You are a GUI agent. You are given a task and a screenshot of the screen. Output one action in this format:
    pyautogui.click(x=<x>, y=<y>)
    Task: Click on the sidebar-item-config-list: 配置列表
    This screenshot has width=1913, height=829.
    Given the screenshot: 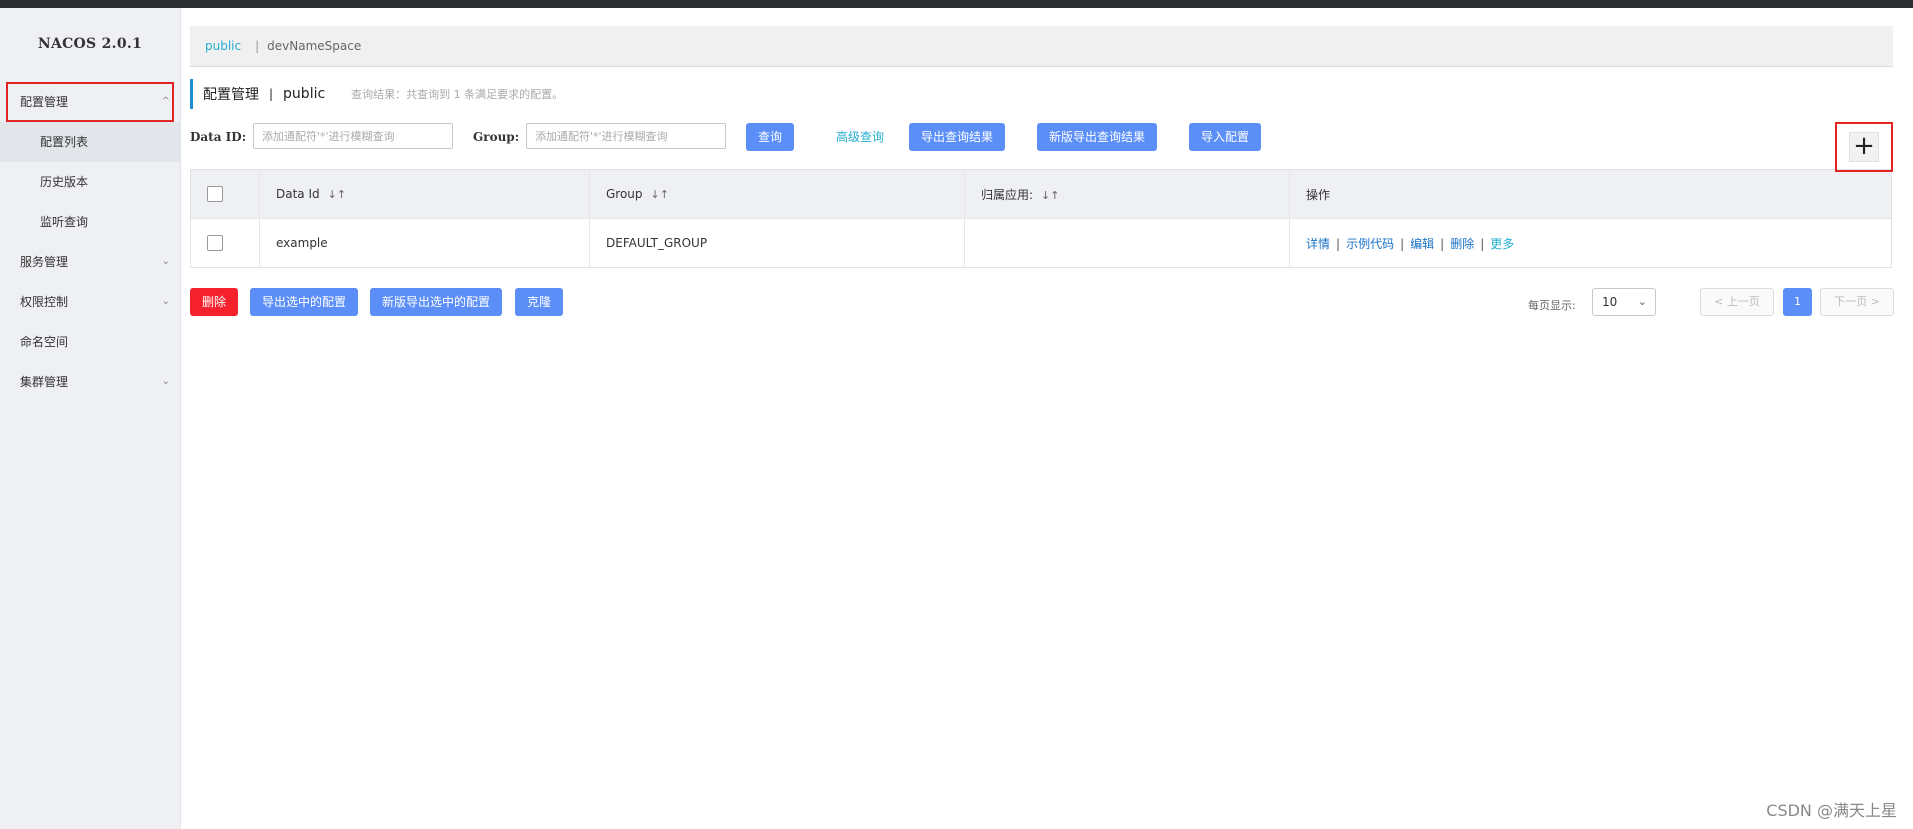 What is the action you would take?
    pyautogui.click(x=90, y=142)
    